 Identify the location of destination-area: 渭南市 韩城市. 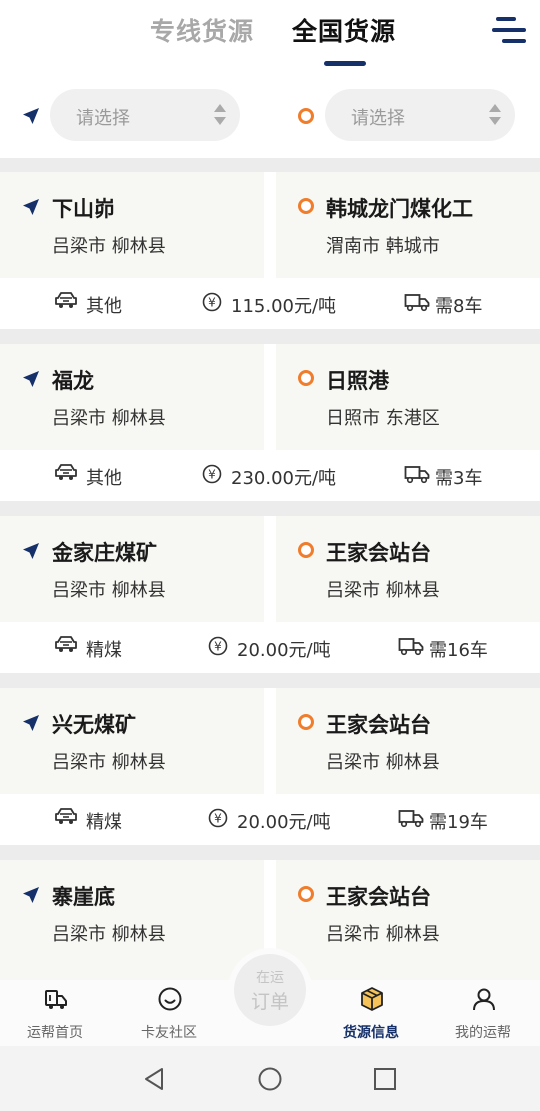
(383, 246).